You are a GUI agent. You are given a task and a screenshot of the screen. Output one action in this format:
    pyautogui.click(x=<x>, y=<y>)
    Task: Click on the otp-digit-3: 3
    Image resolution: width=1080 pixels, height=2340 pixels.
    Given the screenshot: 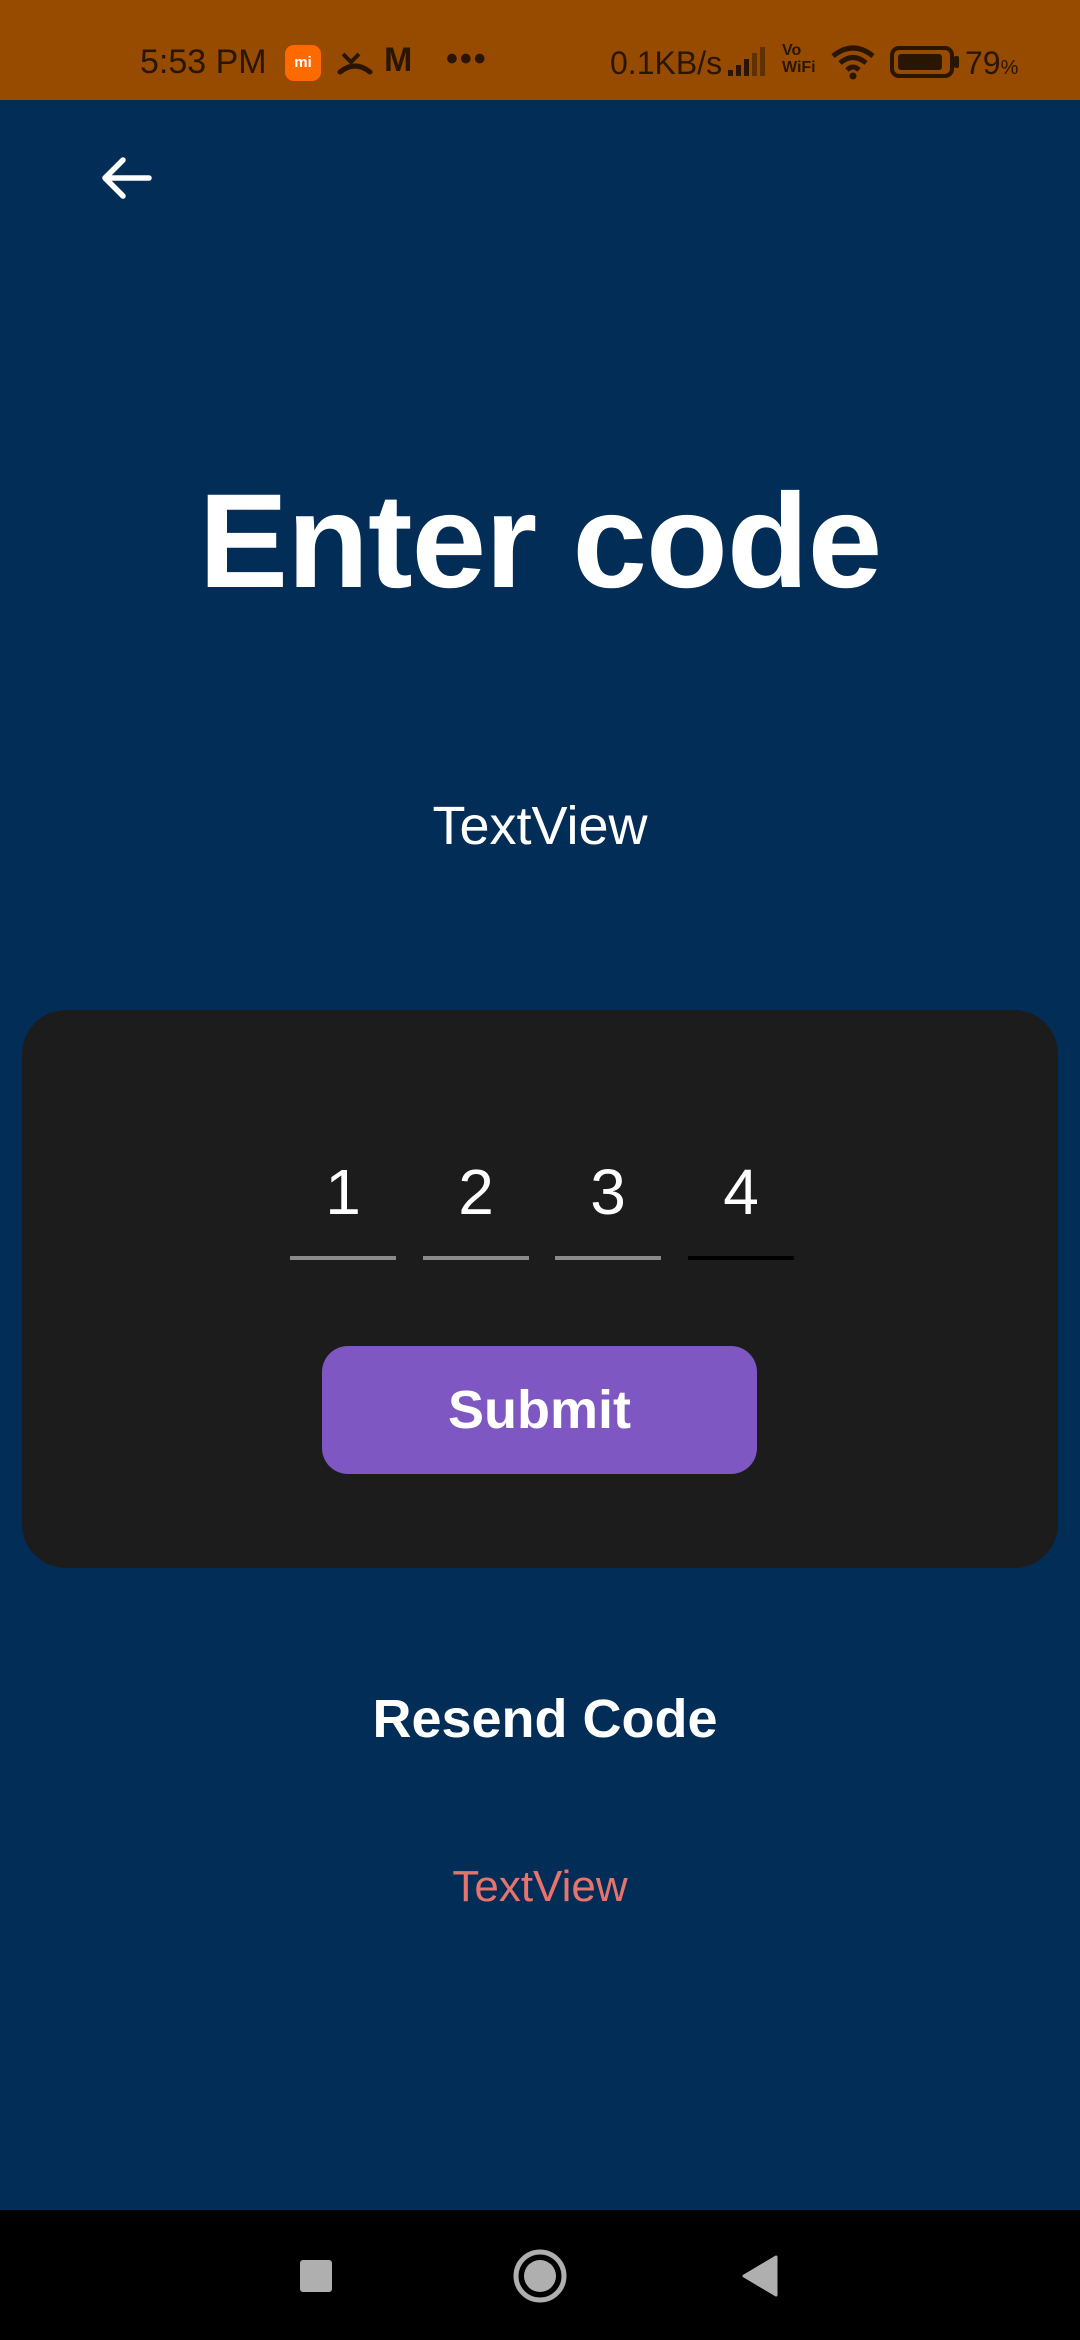 What is the action you would take?
    pyautogui.click(x=608, y=1200)
    